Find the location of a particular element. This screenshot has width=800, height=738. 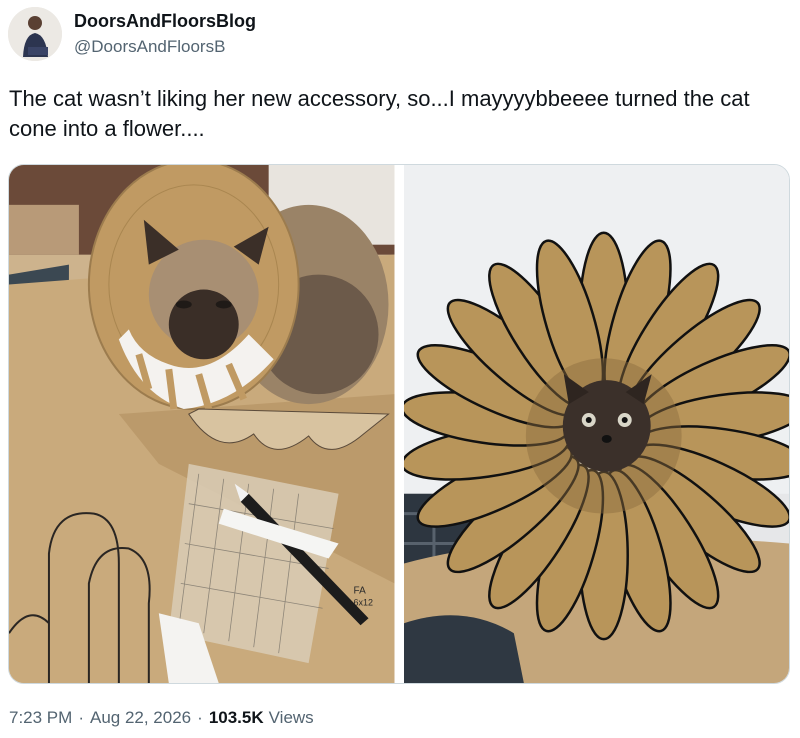

tweet-header: DoorsAndFloorsBlog @DoorsAndFloorsB is located at coordinates (132, 34).